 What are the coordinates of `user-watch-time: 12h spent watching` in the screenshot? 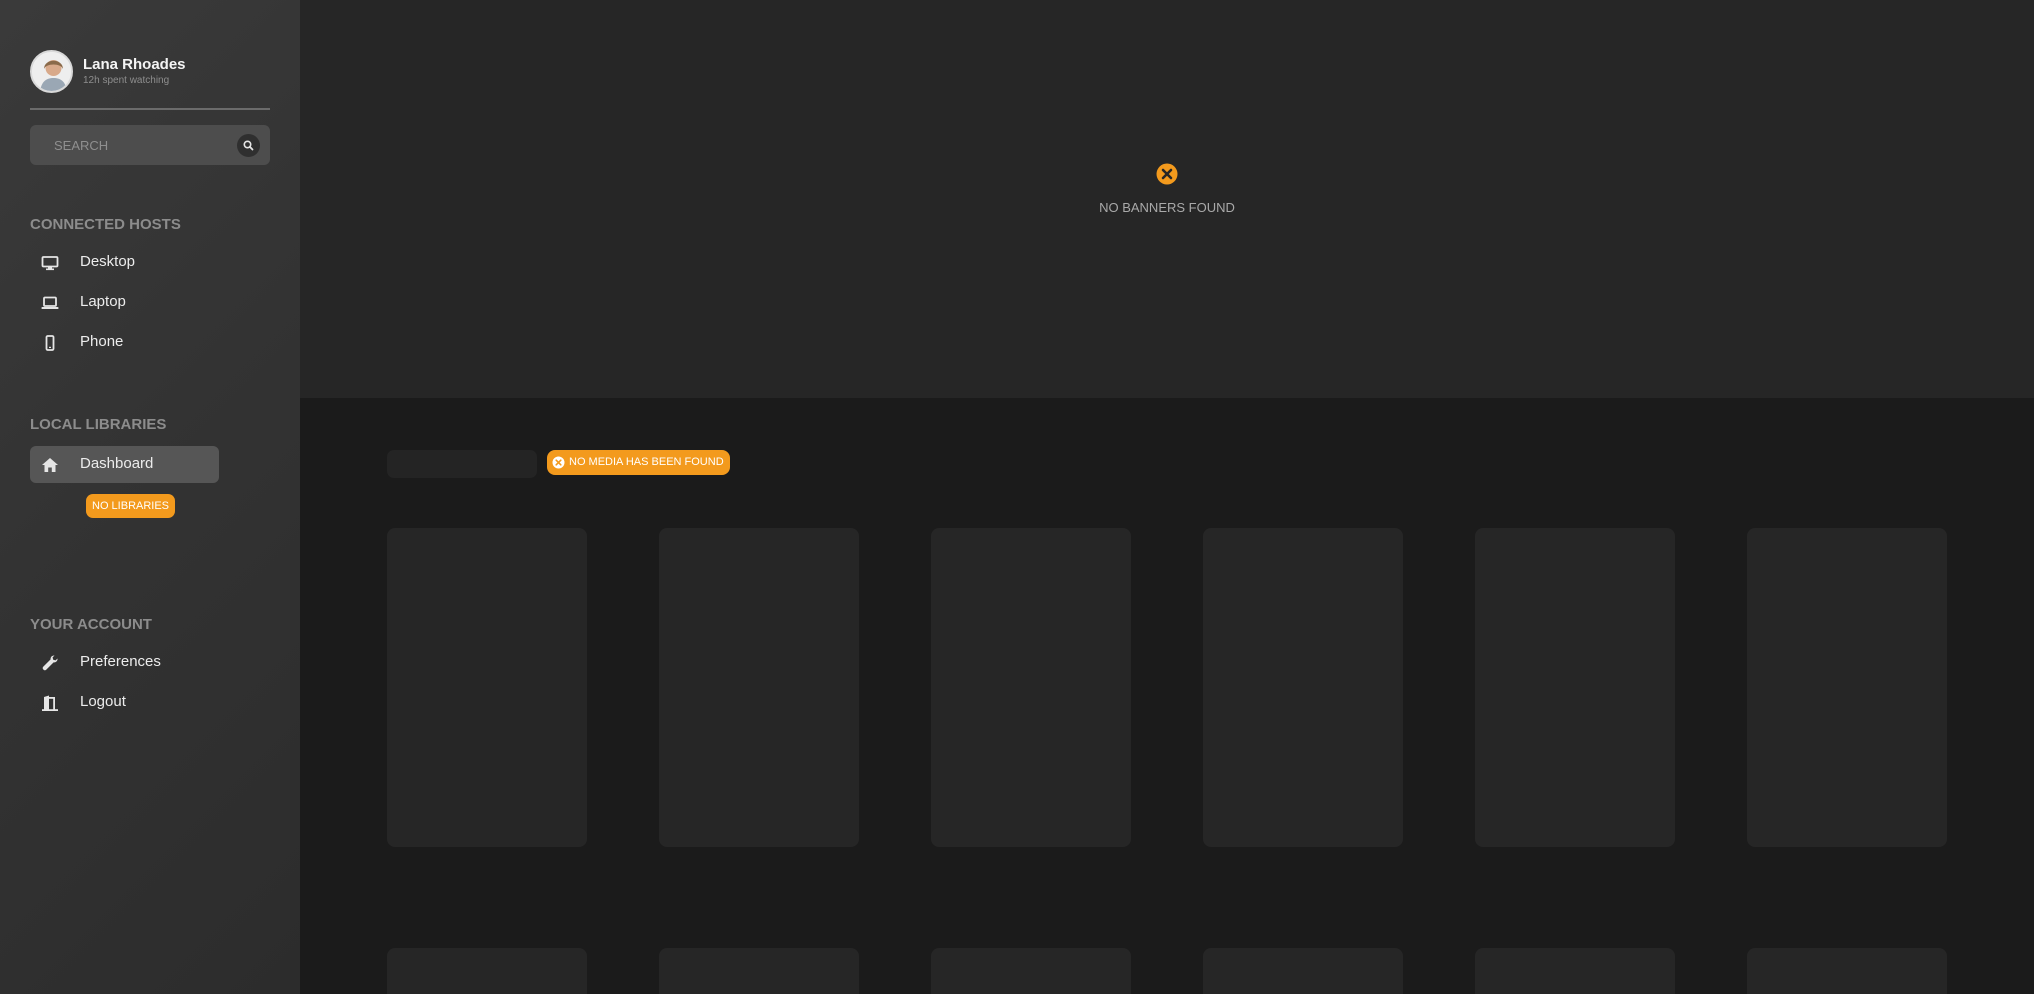 It's located at (126, 80).